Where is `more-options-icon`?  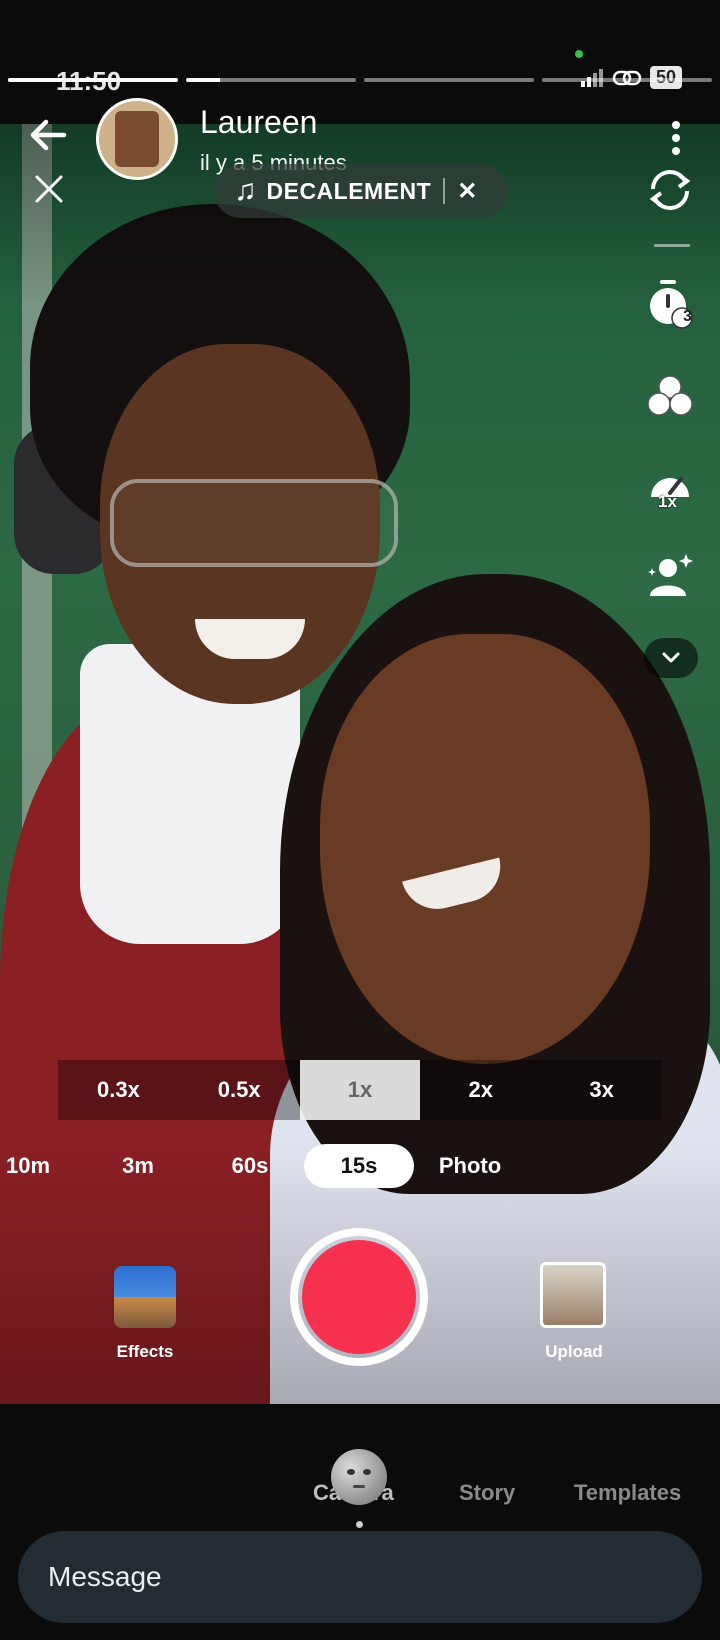
more-options-icon is located at coordinates (676, 138).